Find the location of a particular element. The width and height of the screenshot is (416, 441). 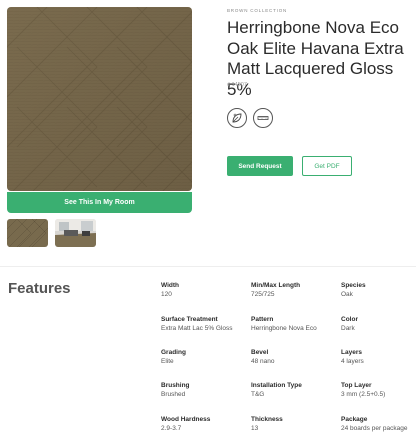

feature-value: Extra Matt Lac 5% Gloss is located at coordinates (197, 328).